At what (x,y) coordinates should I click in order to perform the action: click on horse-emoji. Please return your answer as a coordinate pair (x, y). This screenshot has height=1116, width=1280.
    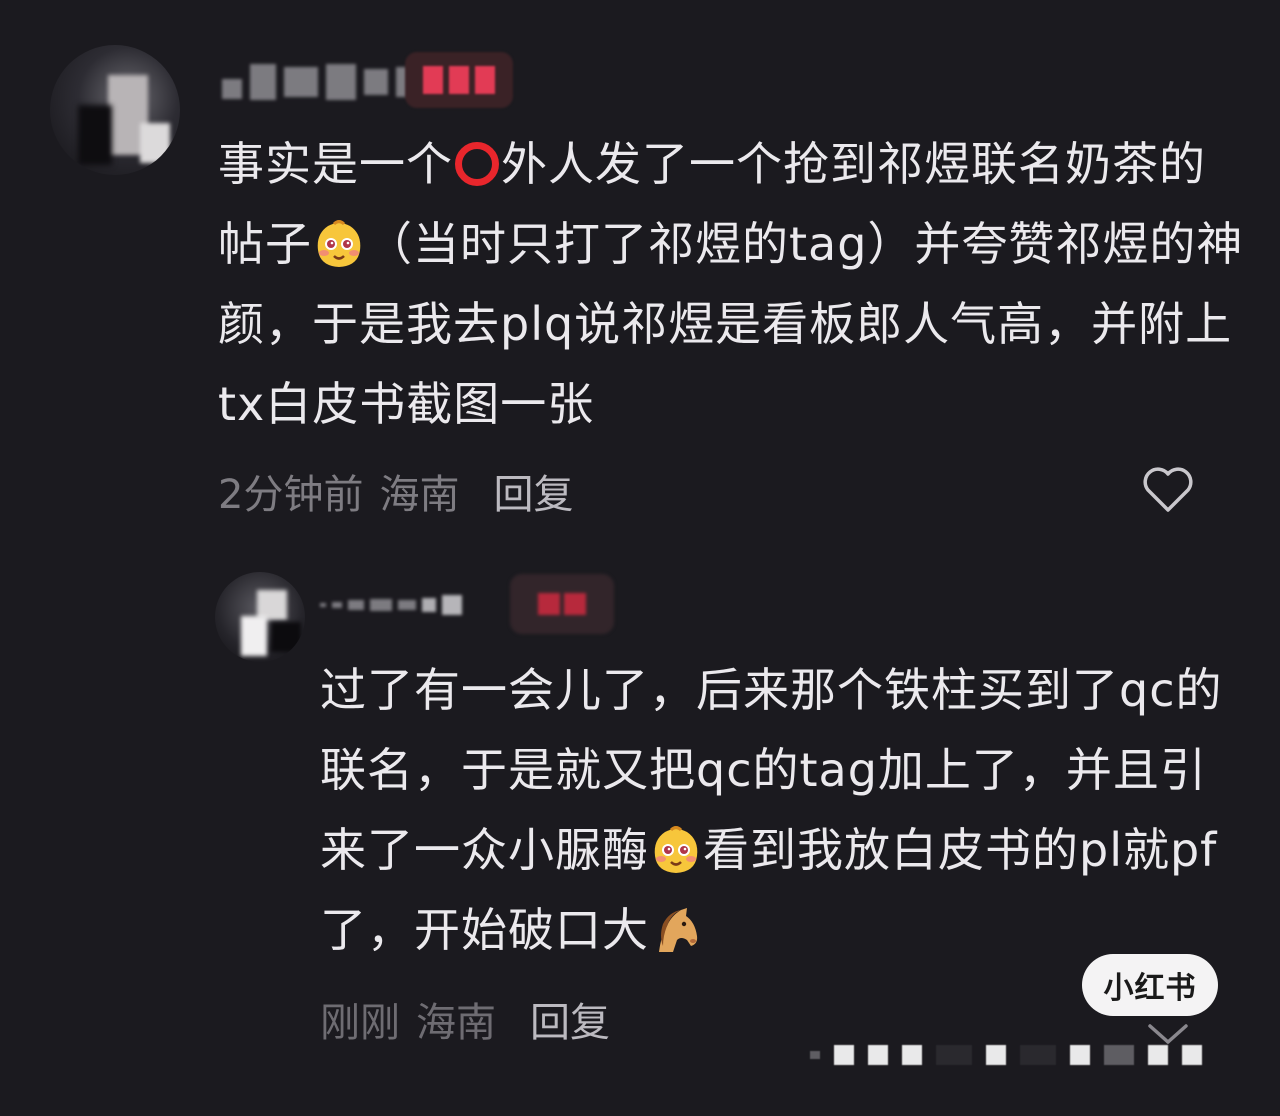
    Looking at the image, I should click on (678, 930).